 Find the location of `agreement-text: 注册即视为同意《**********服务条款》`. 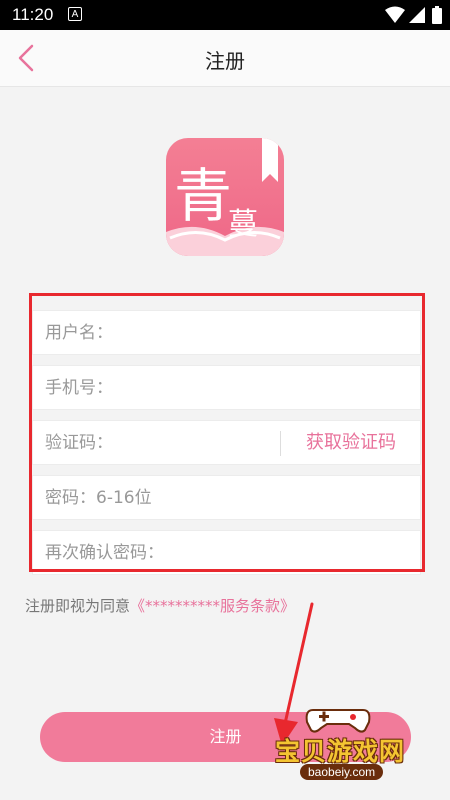

agreement-text: 注册即视为同意《**********服务条款》 is located at coordinates (160, 605).